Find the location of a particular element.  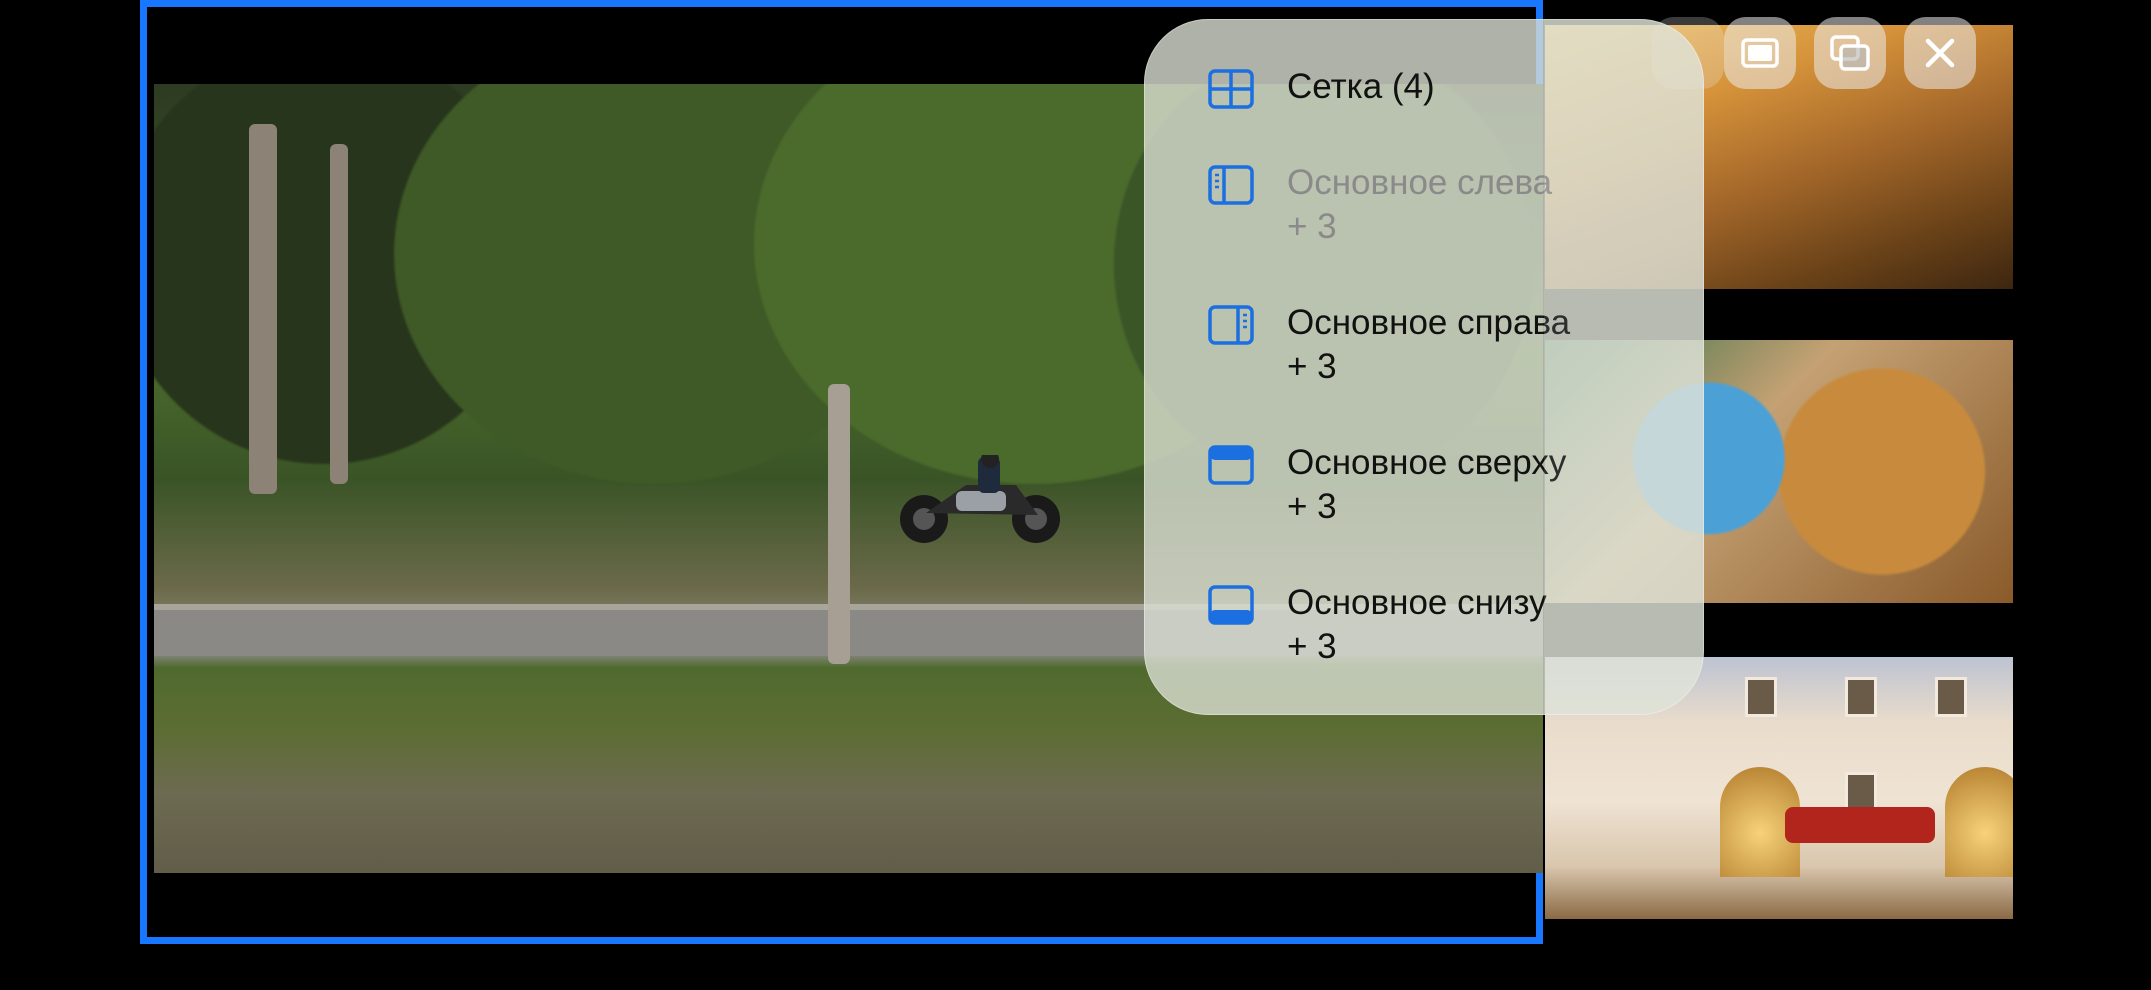

menu-item-grid: Сетка (4) is located at coordinates (1321, 87).